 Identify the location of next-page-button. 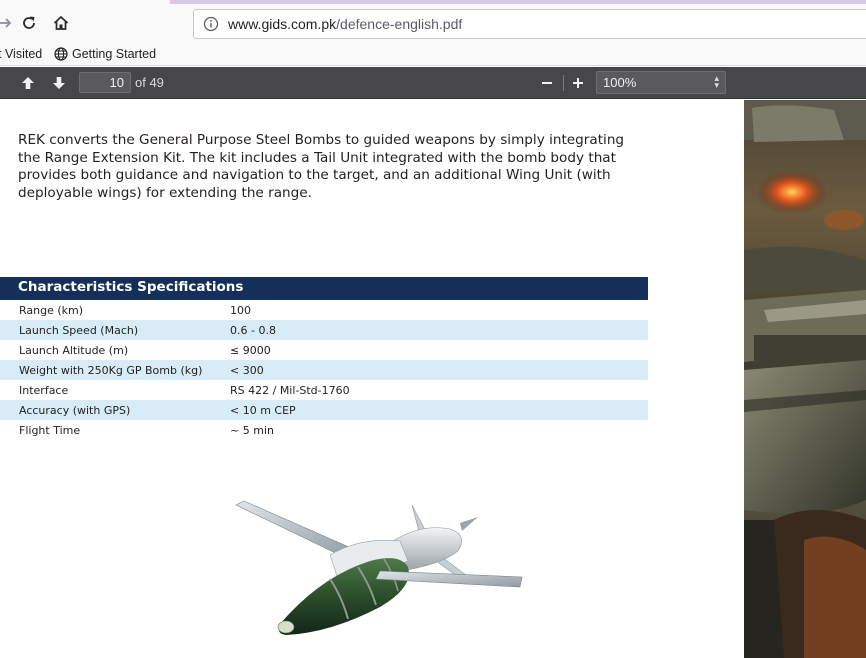
(59, 83).